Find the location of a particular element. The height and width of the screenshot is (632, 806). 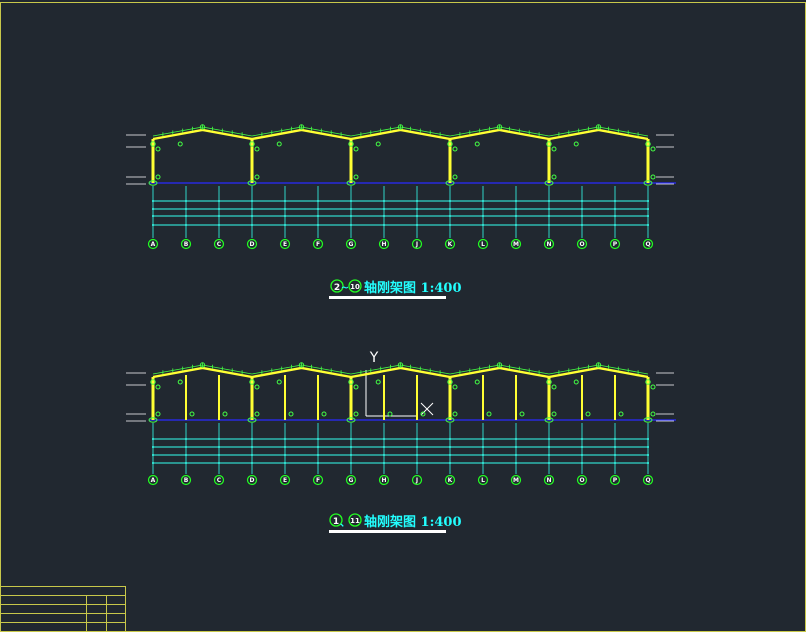

title-text: 轴刚架图 1:400 is located at coordinates (413, 288).